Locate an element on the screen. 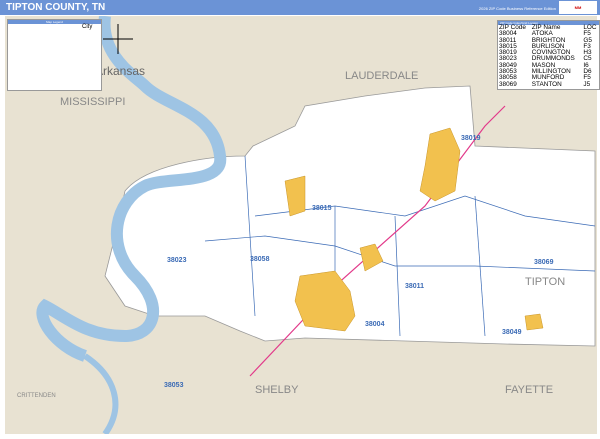  zip-label: 38011 is located at coordinates (415, 286).